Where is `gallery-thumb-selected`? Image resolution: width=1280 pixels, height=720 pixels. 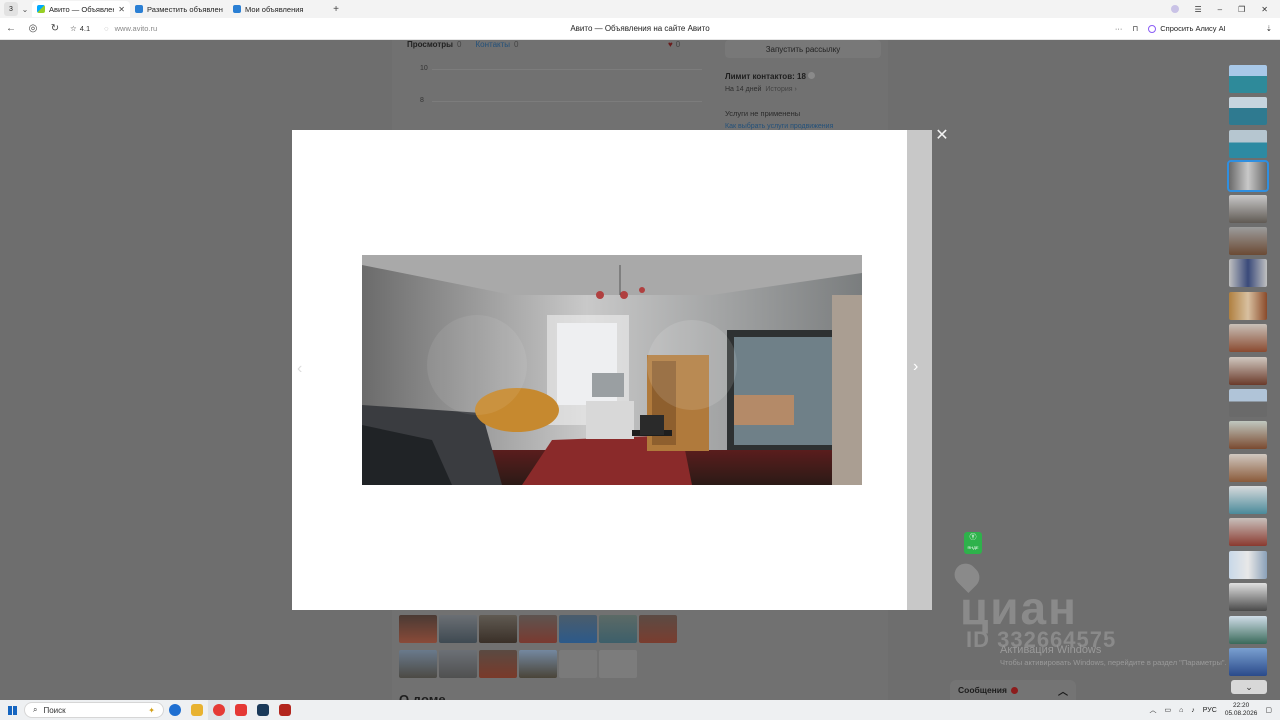 gallery-thumb-selected is located at coordinates (1248, 176).